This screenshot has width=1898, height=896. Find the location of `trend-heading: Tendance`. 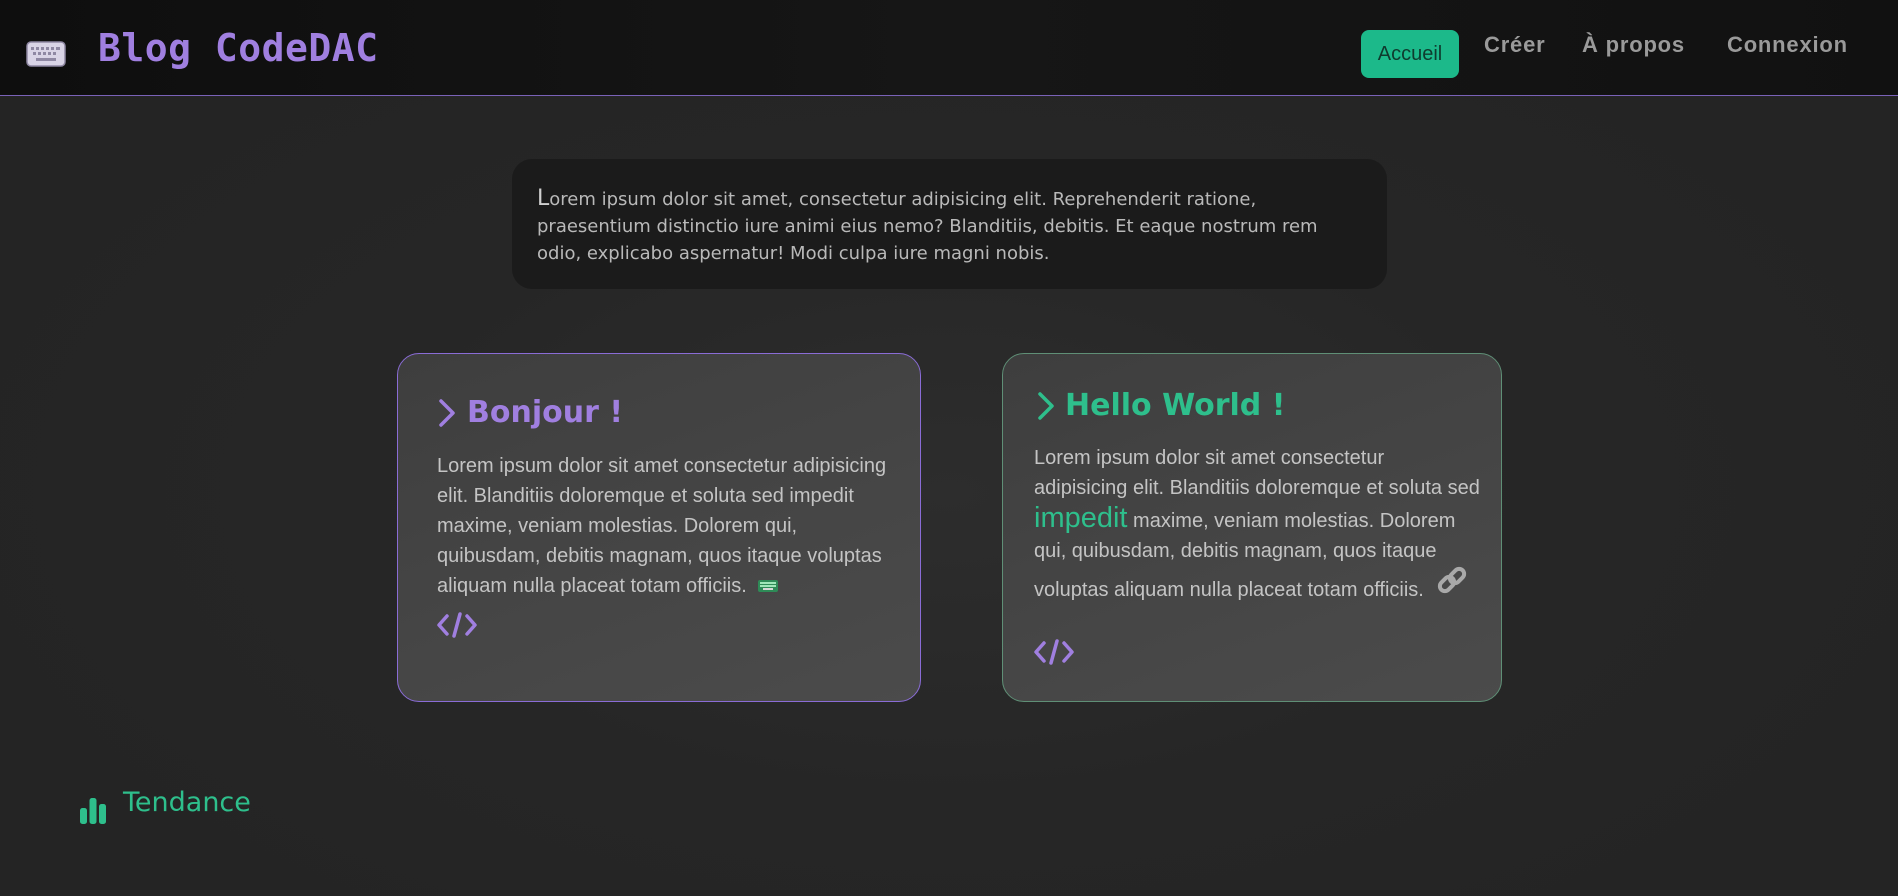

trend-heading: Tendance is located at coordinates (187, 802).